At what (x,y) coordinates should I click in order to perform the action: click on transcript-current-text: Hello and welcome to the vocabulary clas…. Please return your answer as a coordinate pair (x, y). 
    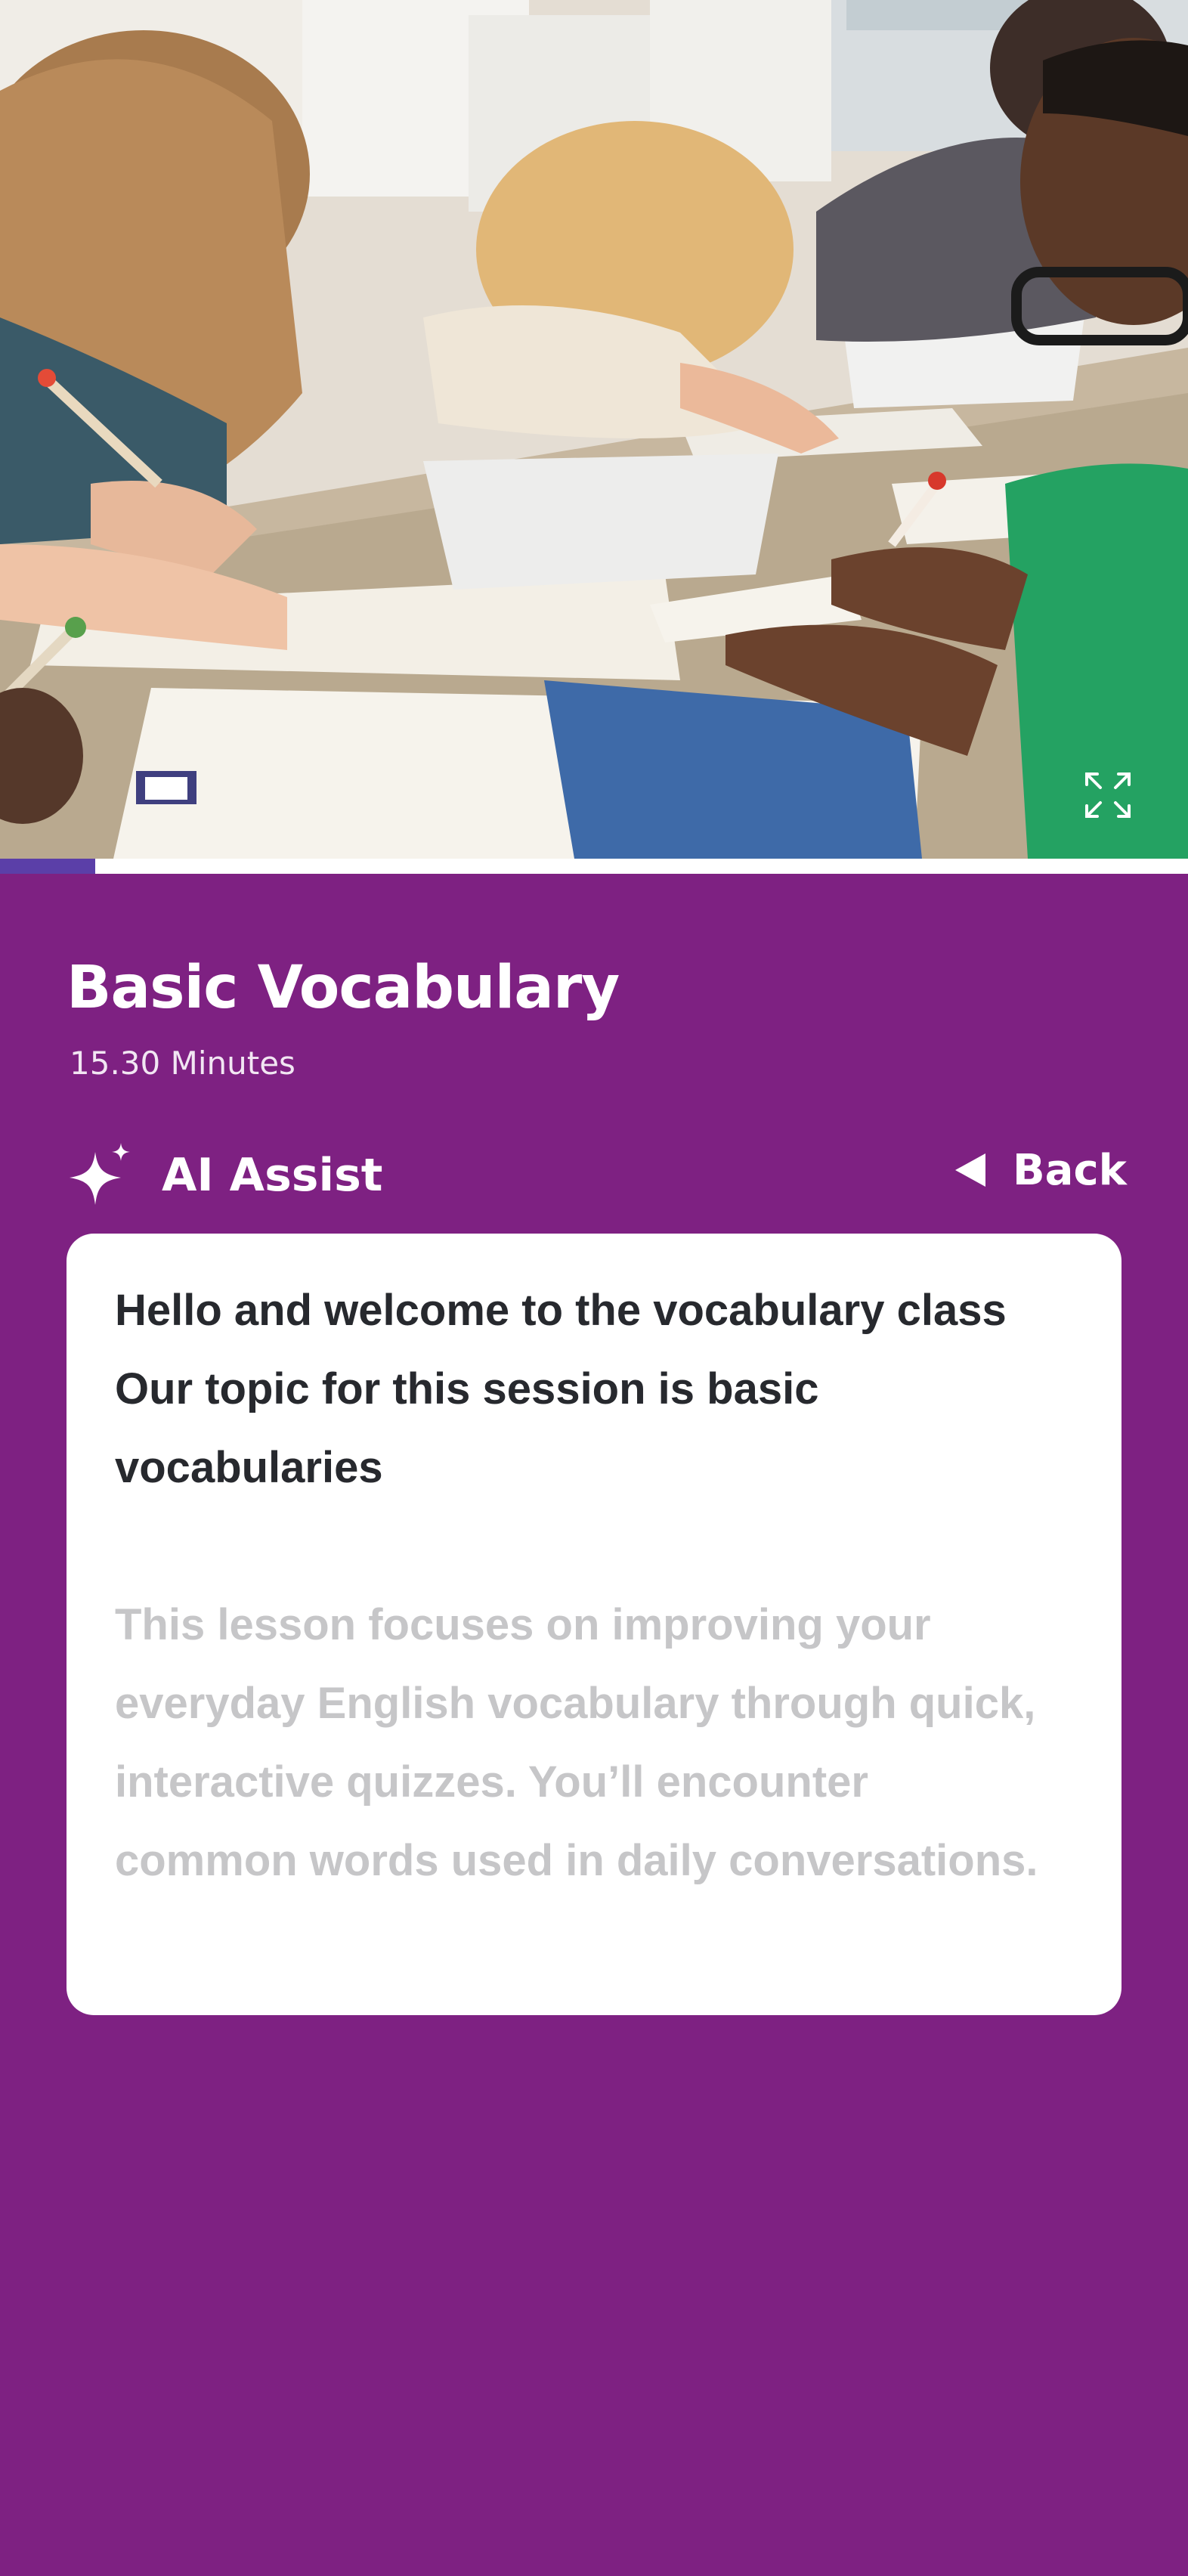
    Looking at the image, I should click on (594, 1389).